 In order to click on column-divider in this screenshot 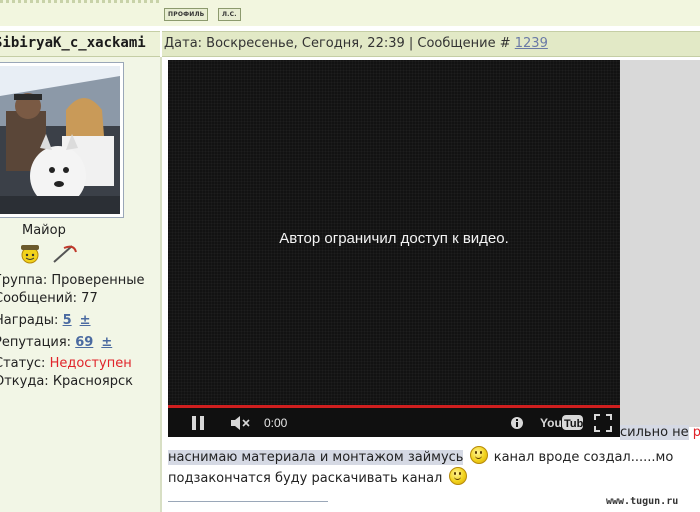, I will do `click(161, 284)`.